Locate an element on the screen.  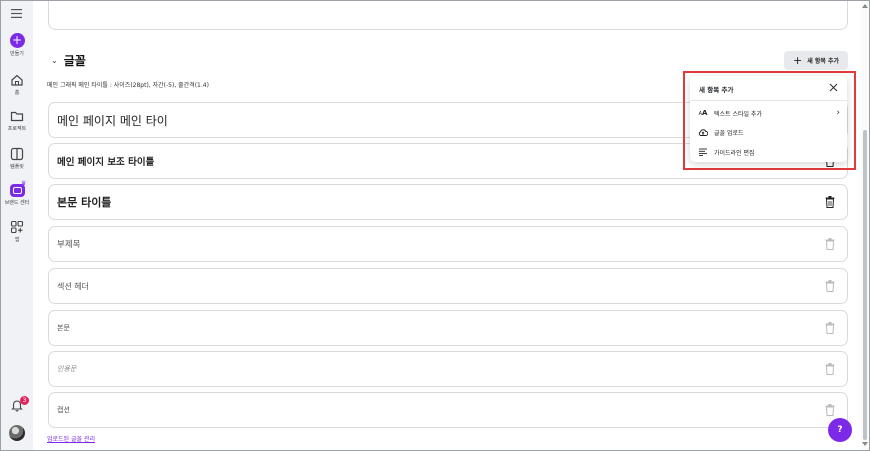
add-item-dropdown: 새 항목 추가 AA 텍스트 스타일 추가 › 글꼴 업로드 가이드라인 편집 is located at coordinates (768, 119).